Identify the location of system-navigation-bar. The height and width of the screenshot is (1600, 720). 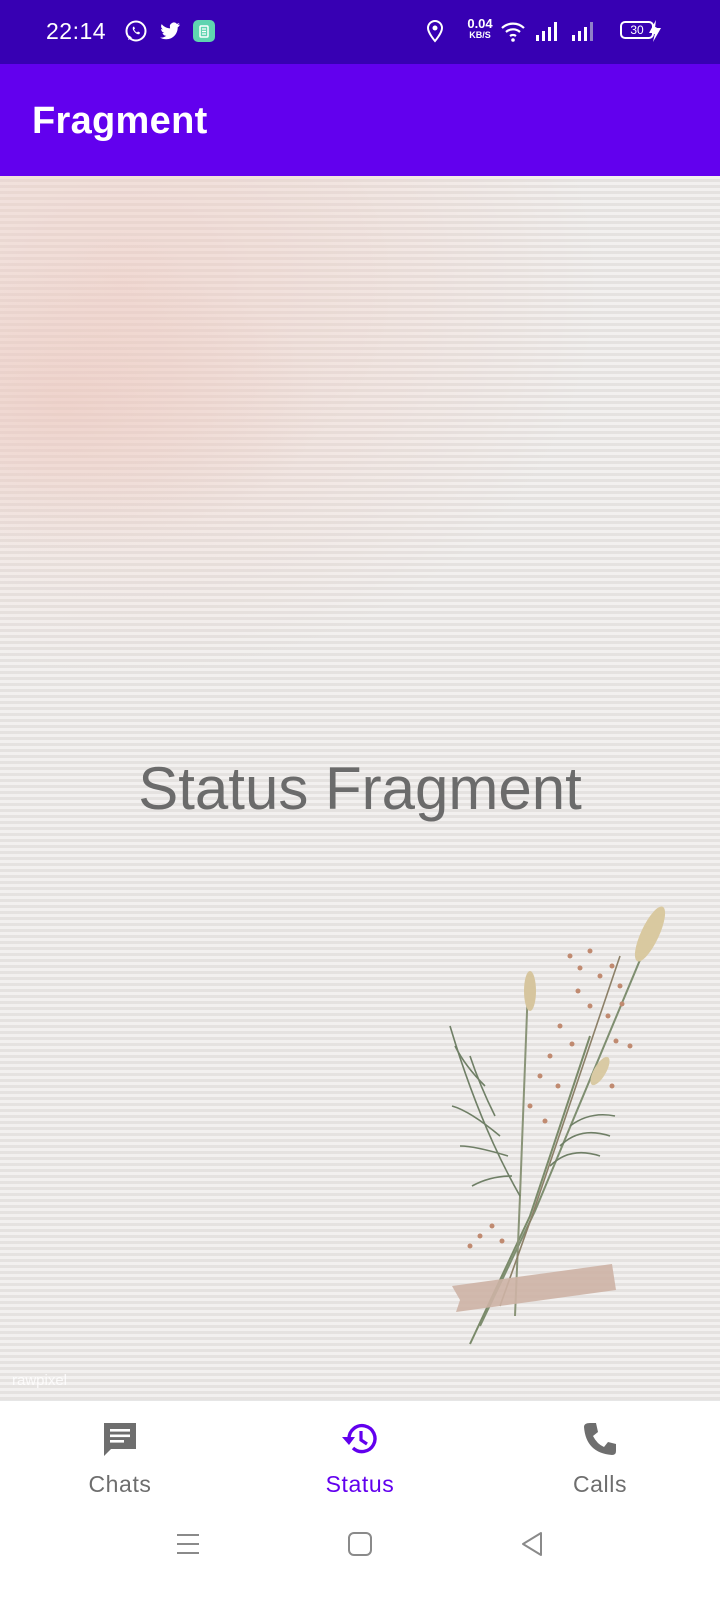
(360, 1554).